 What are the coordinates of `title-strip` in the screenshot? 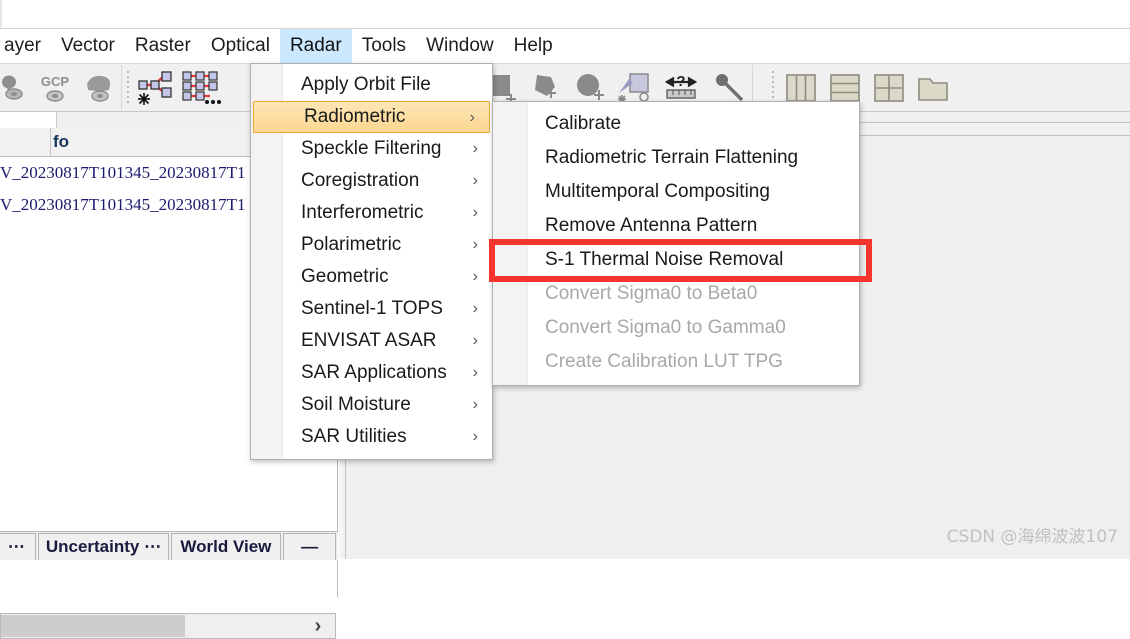 It's located at (565, 14).